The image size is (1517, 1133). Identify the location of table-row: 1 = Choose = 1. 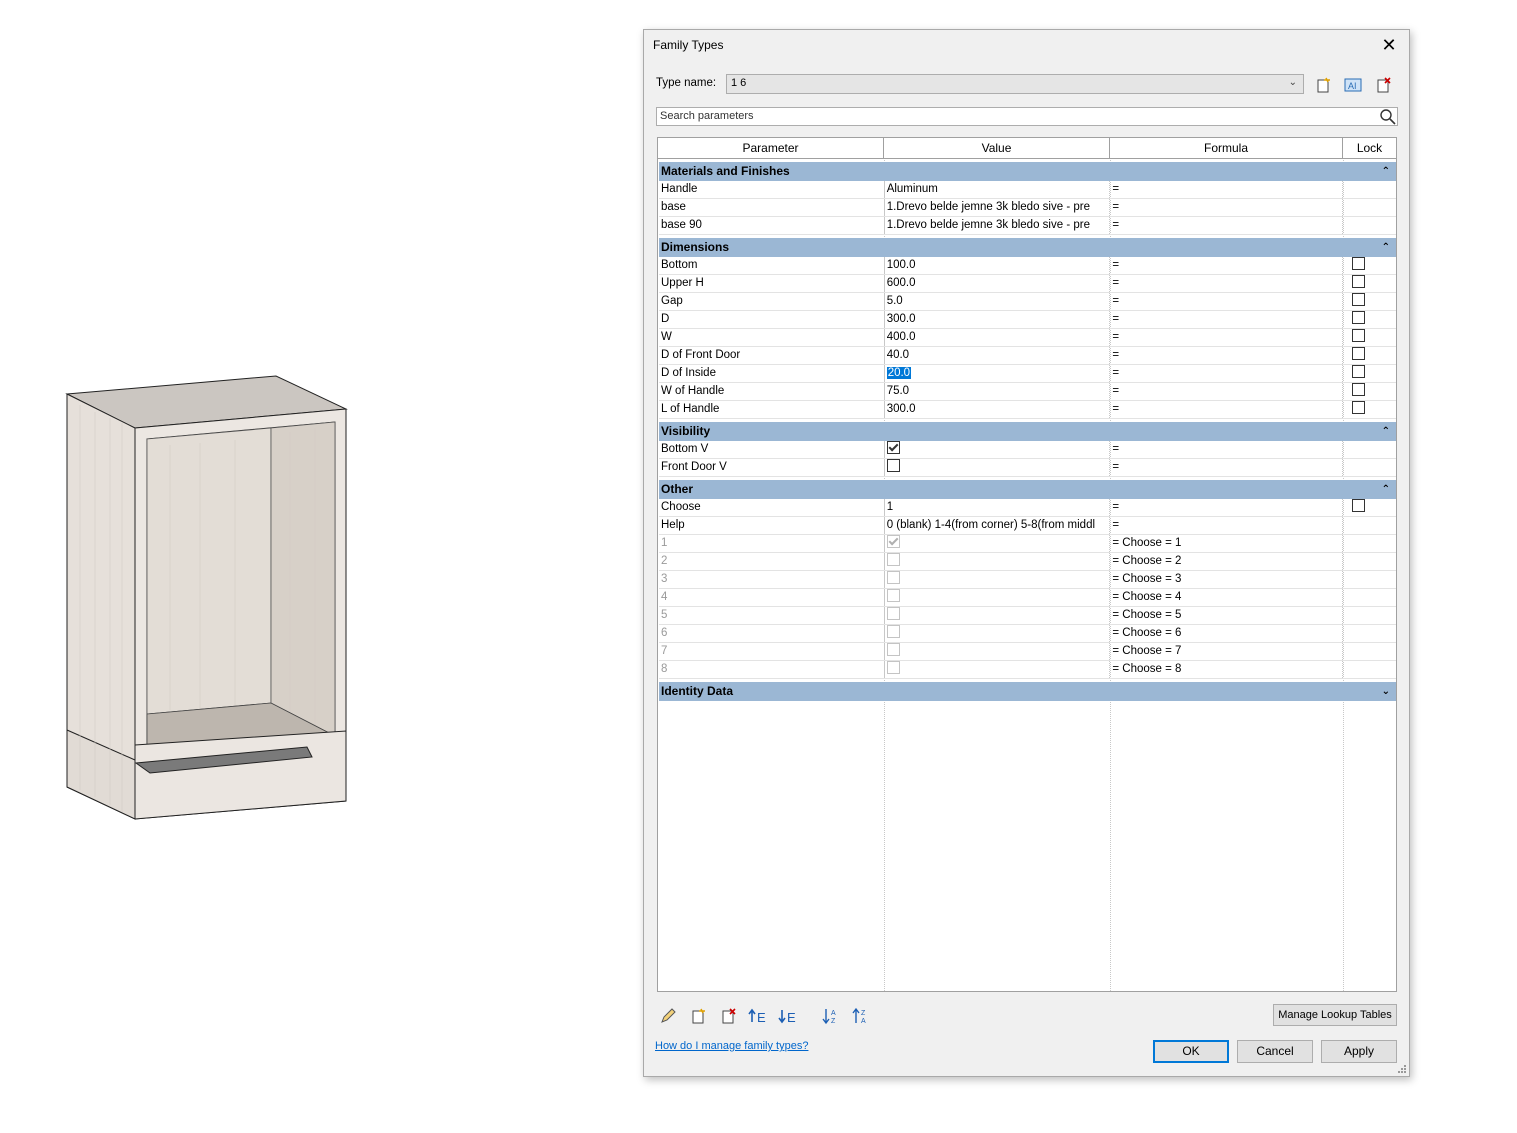
(1027, 544).